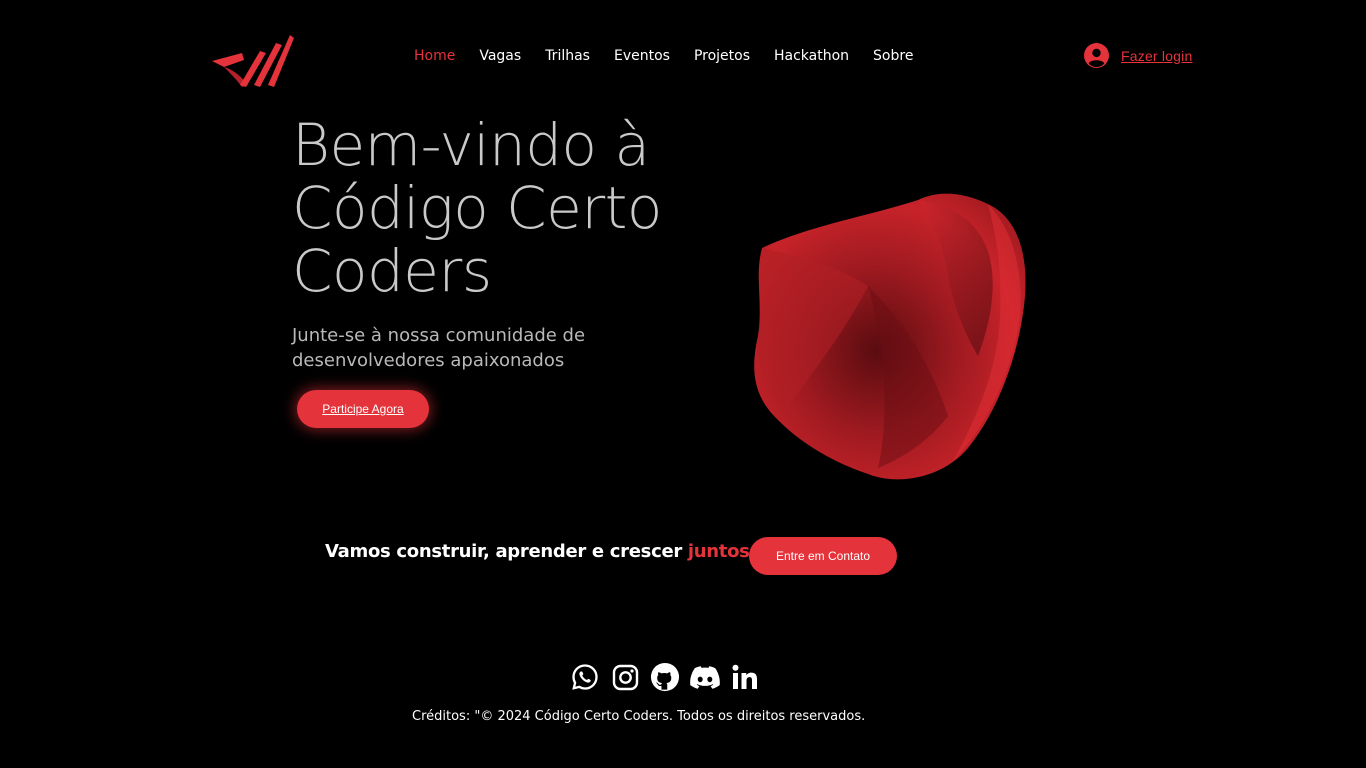 This screenshot has height=768, width=1366. I want to click on cta-text-main: Vamos construir, aprender e crescer, so click(503, 551).